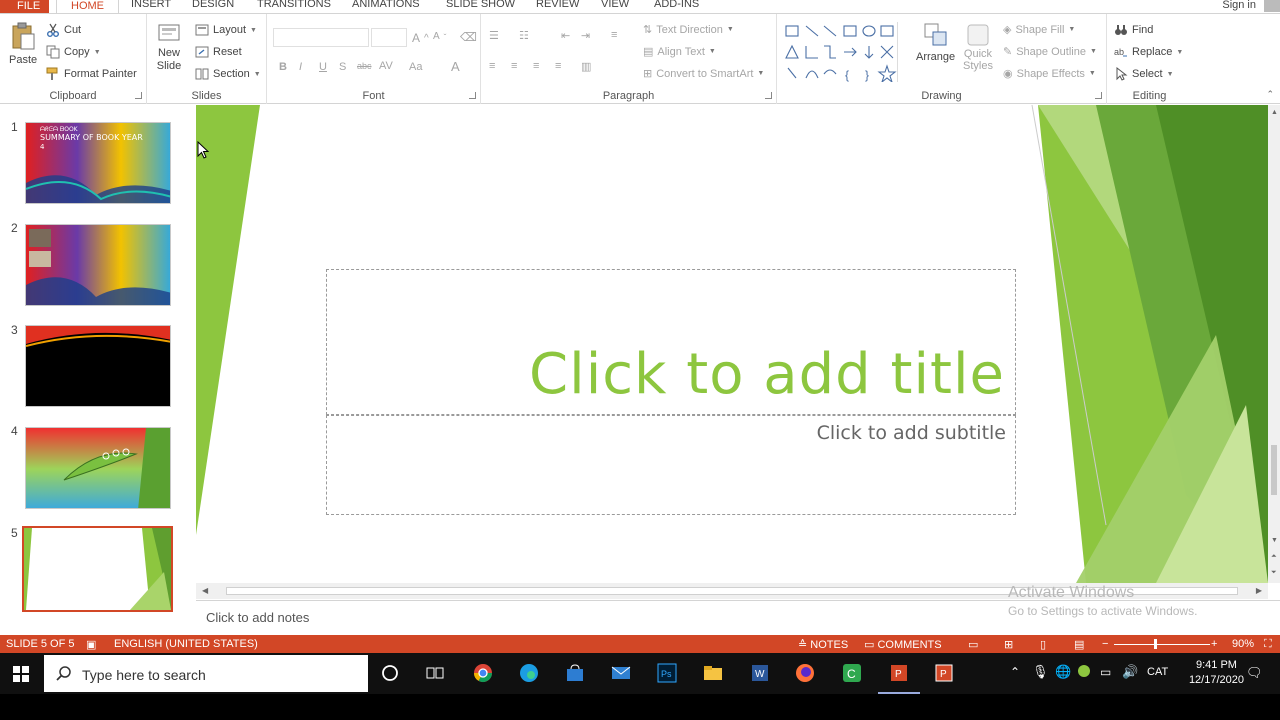 The image size is (1280, 720). What do you see at coordinates (468, 37) in the screenshot?
I see `clear-formatting-icon: ⌫` at bounding box center [468, 37].